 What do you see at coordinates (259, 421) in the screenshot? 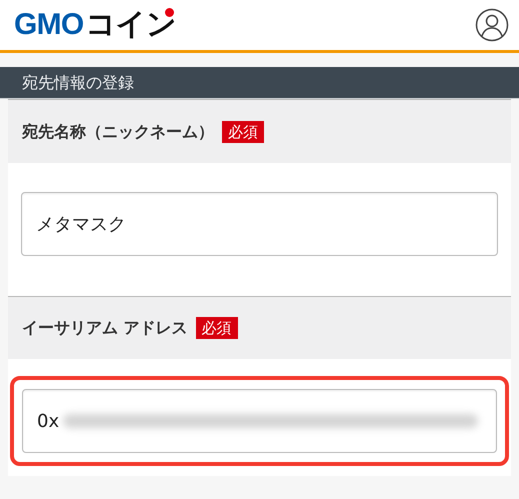
I see `text-field: 0x` at bounding box center [259, 421].